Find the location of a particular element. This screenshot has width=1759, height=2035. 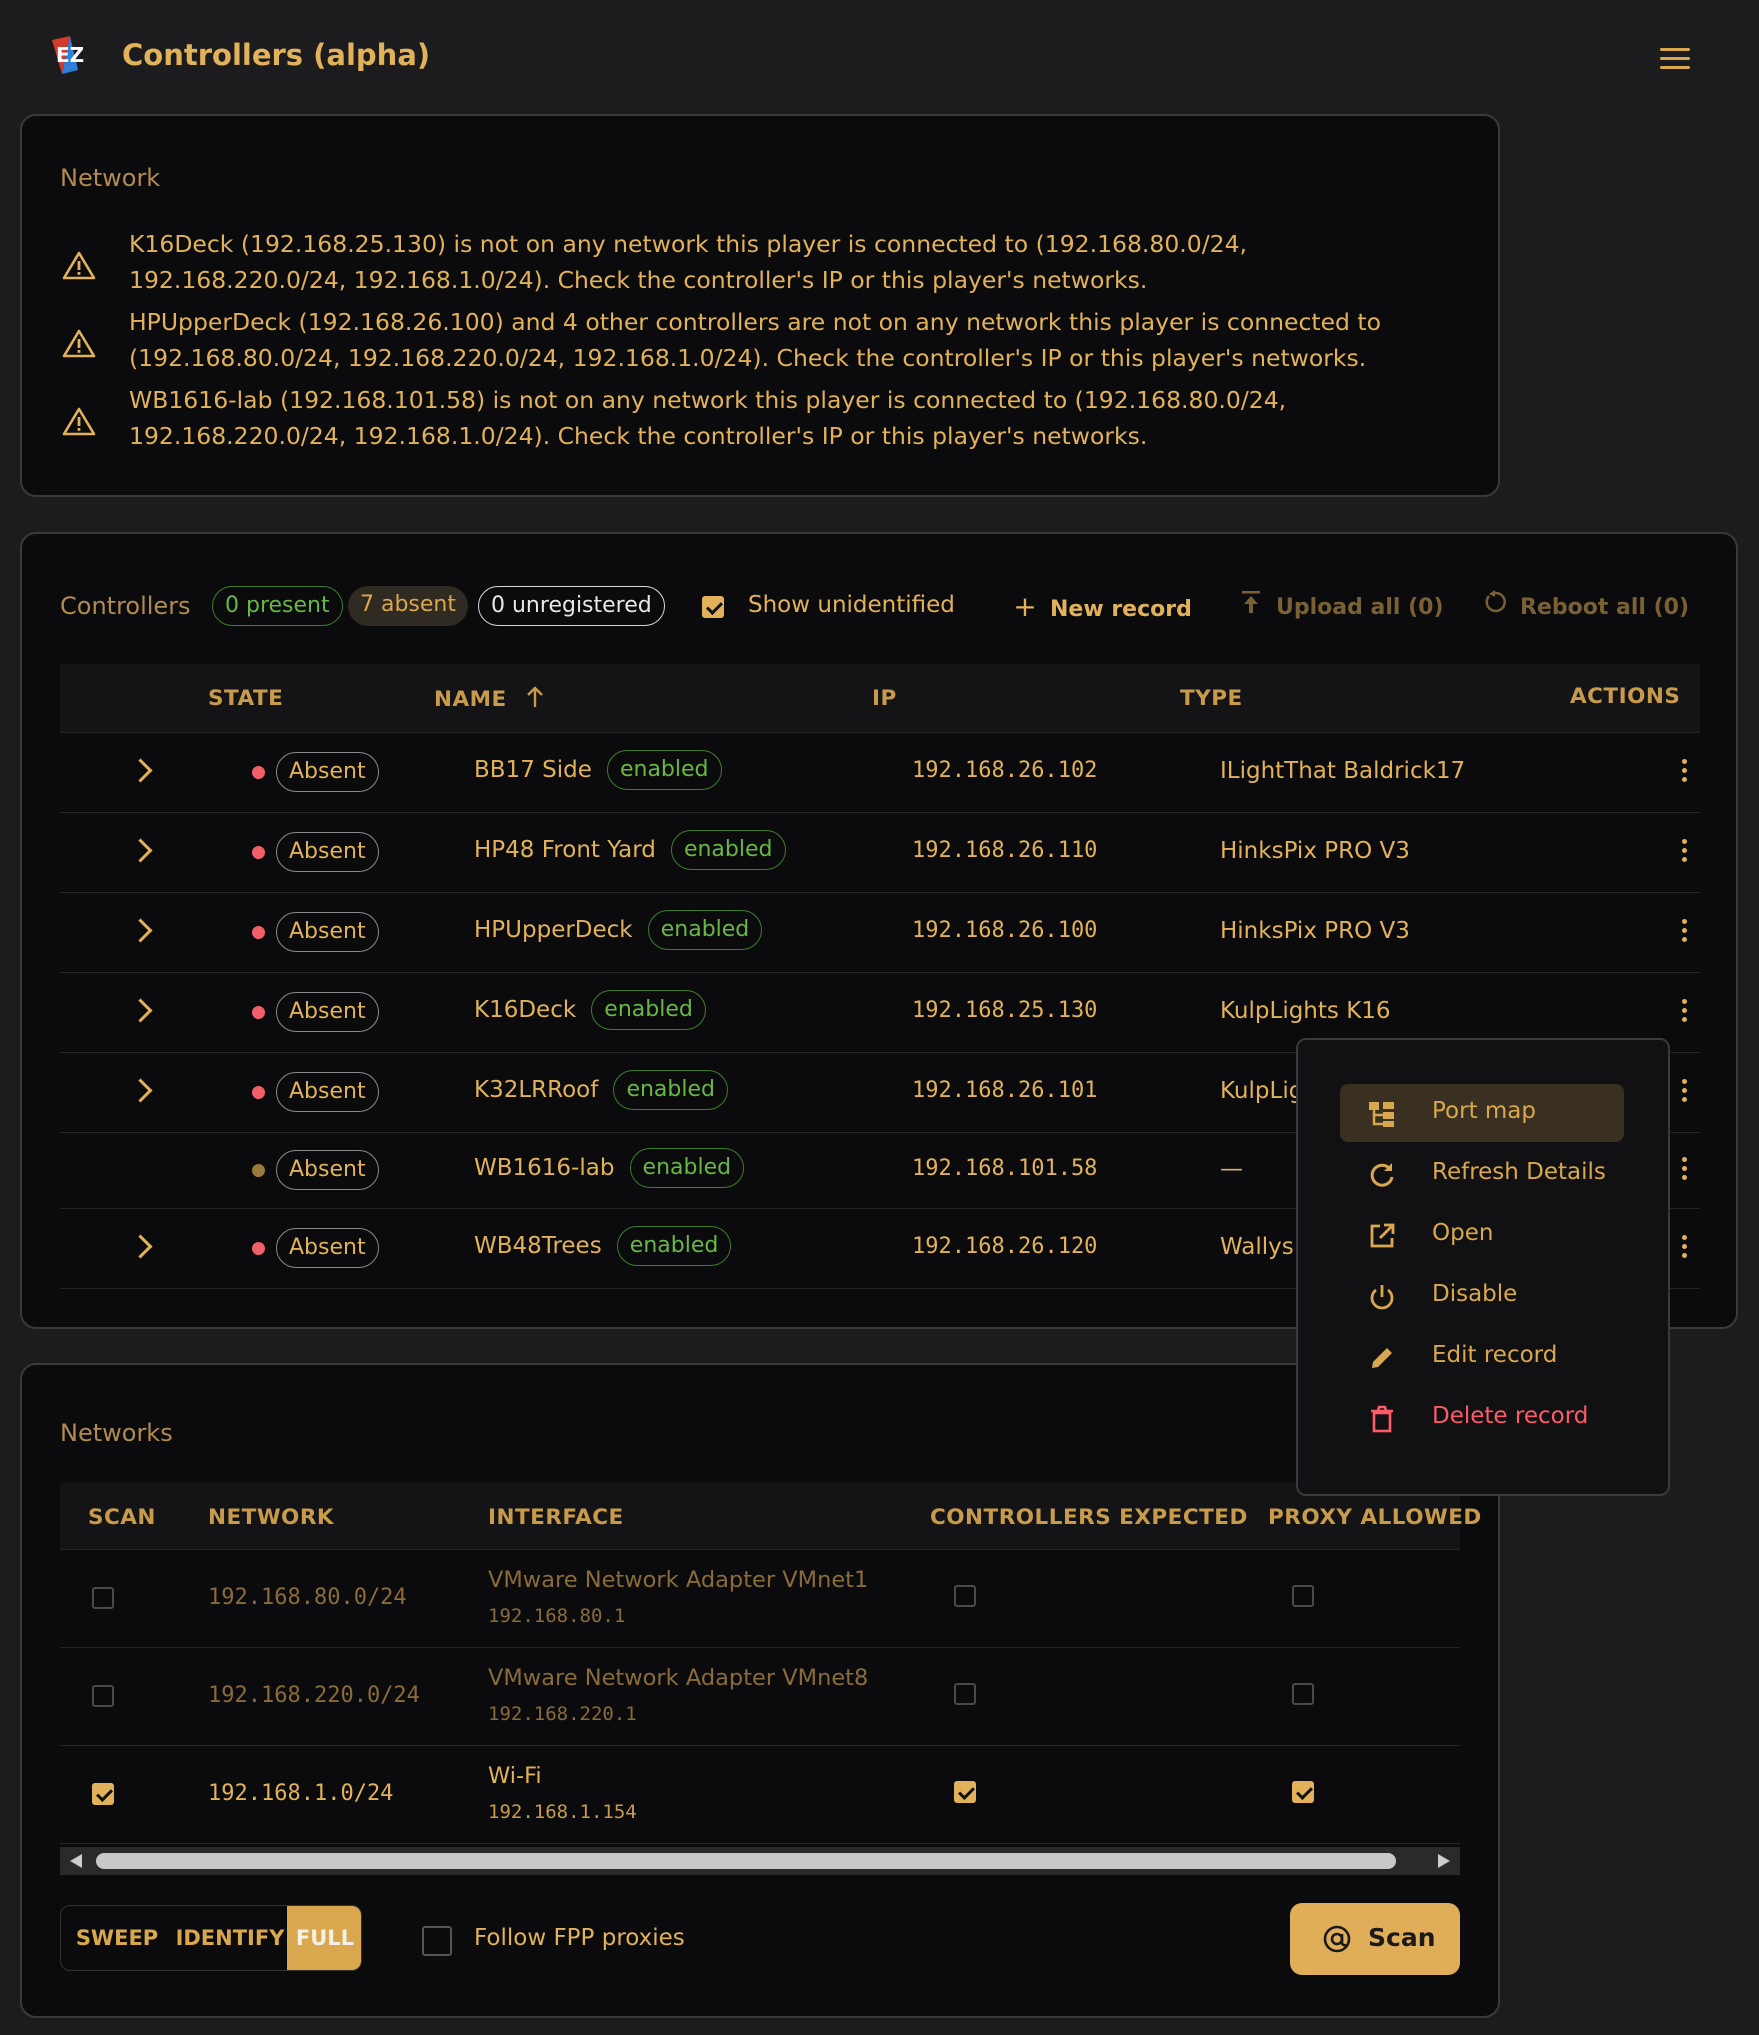

follow-proxies-checkbox is located at coordinates (437, 1941).